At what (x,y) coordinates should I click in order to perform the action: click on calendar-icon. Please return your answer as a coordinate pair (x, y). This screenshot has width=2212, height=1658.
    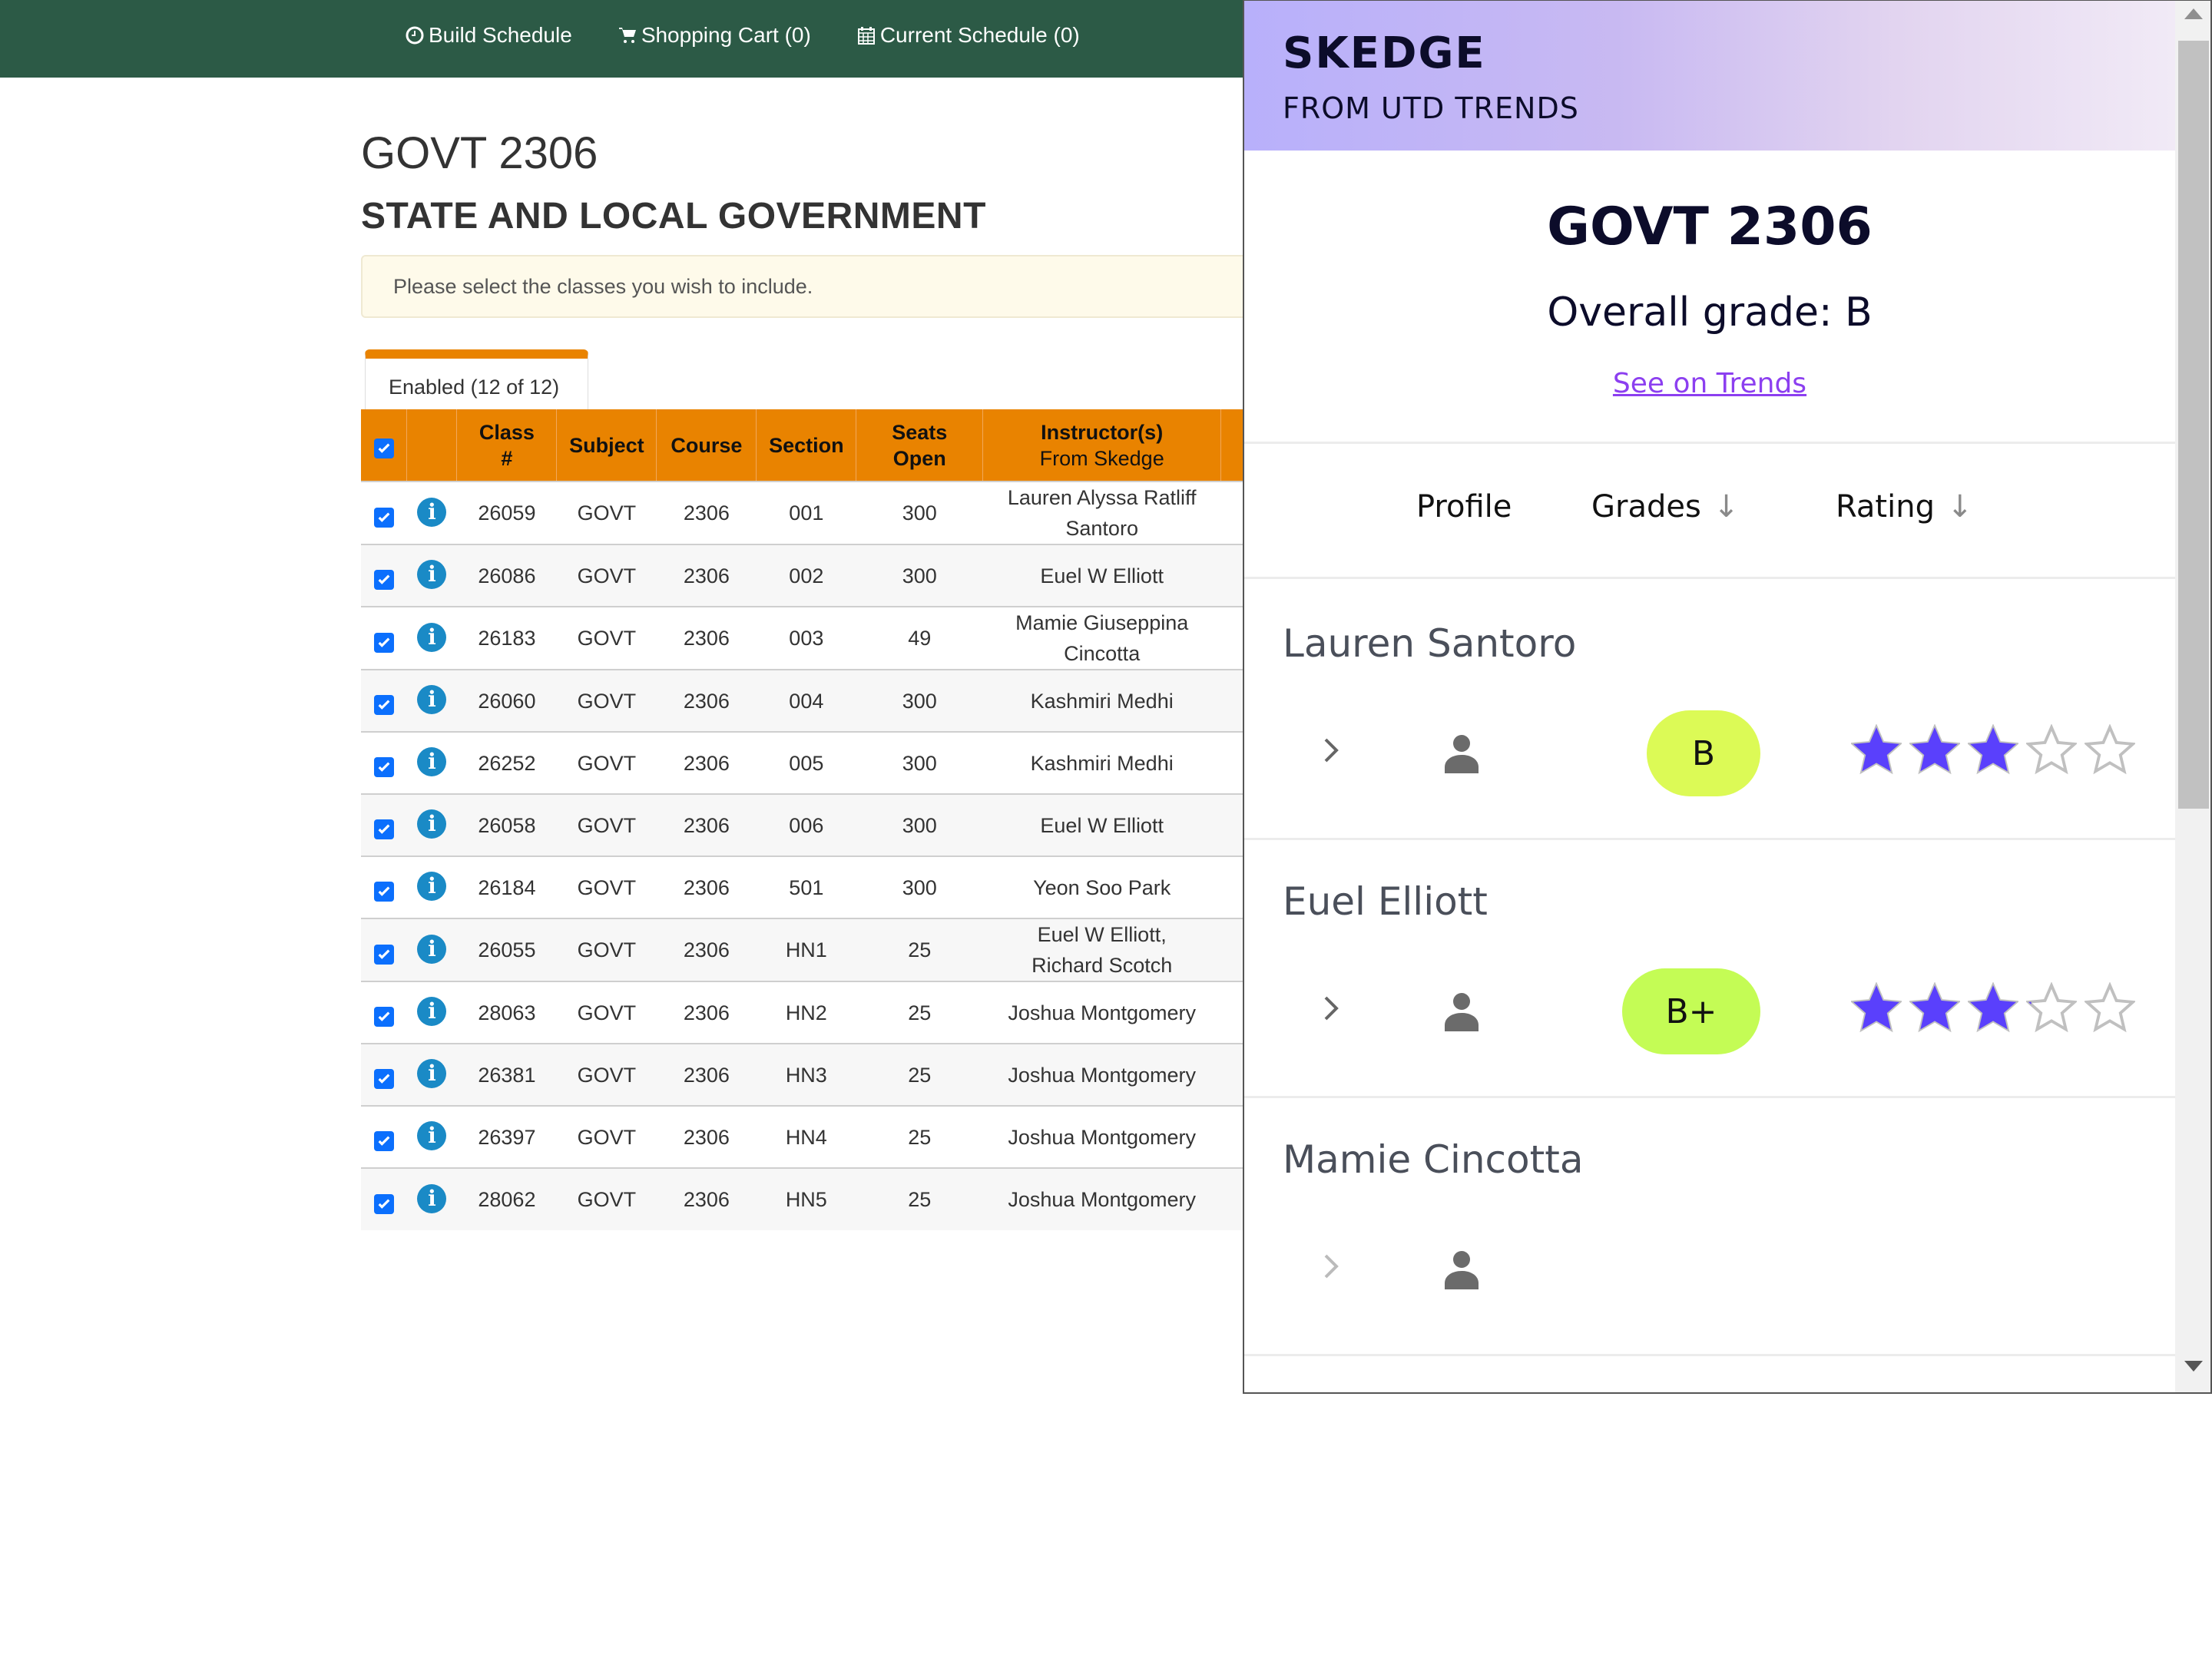
    Looking at the image, I should click on (866, 36).